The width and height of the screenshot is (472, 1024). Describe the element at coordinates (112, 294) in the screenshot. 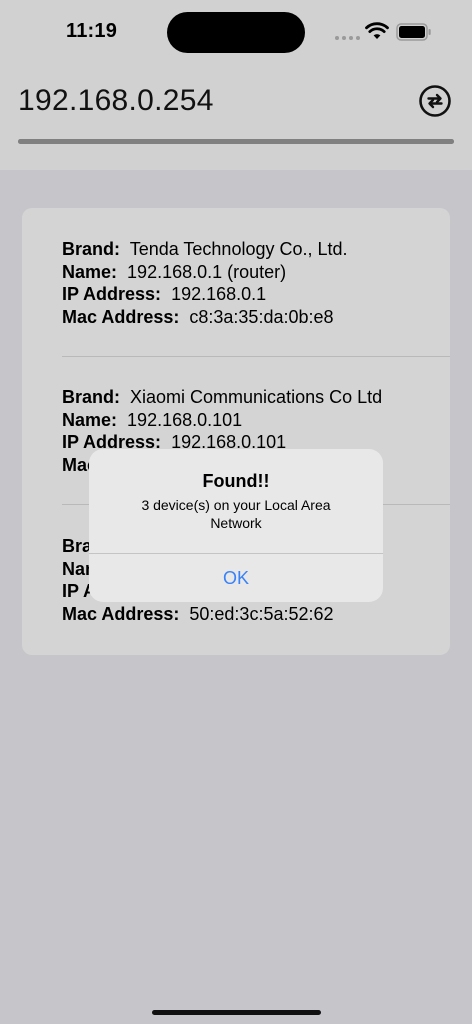

I see `ip-label: IP Address:` at that location.